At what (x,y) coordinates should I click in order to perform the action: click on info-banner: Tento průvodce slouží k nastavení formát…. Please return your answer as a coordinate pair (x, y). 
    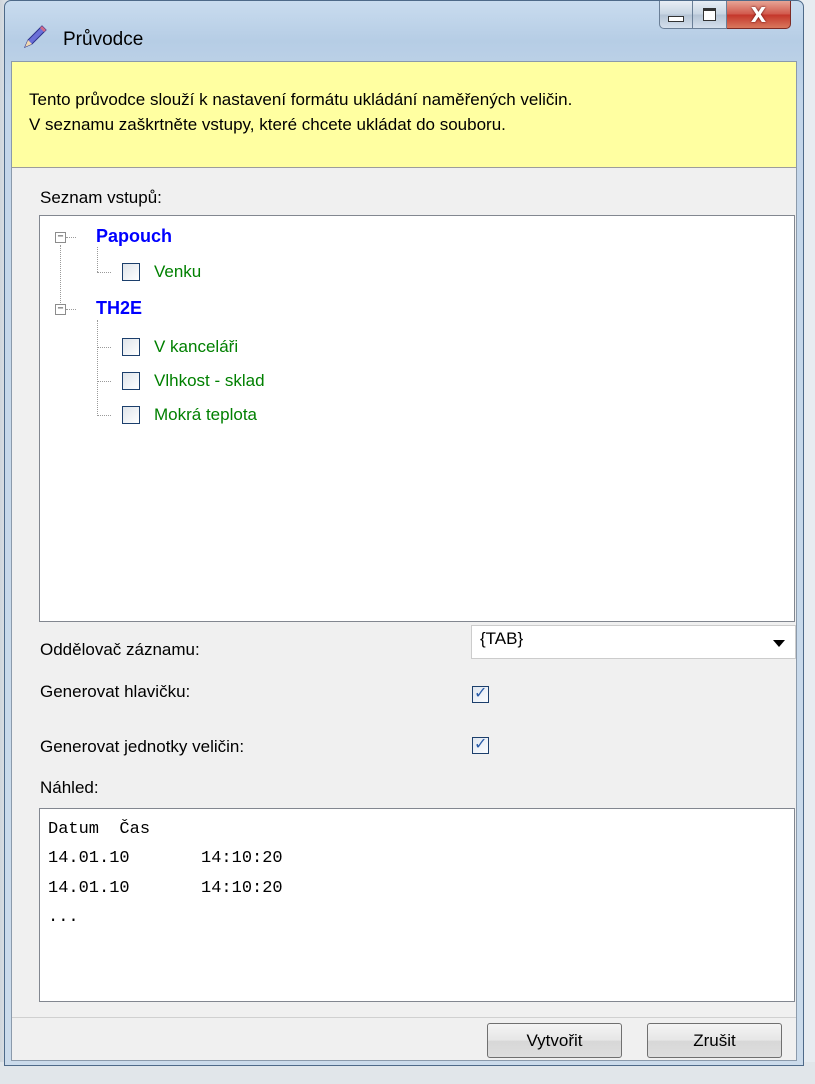
    Looking at the image, I should click on (404, 115).